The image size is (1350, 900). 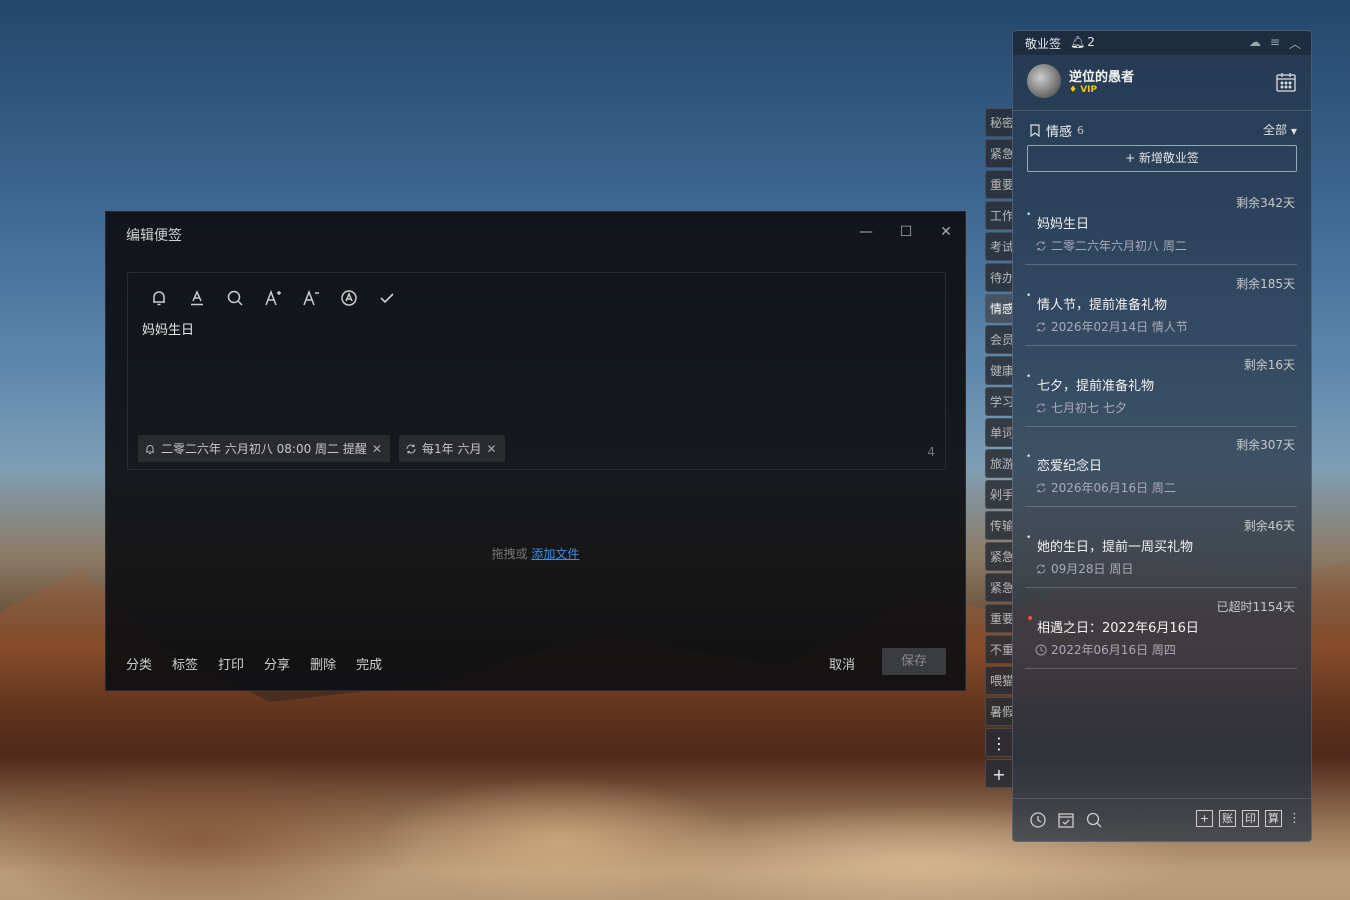 What do you see at coordinates (998, 401) in the screenshot?
I see `tab-category: 学习` at bounding box center [998, 401].